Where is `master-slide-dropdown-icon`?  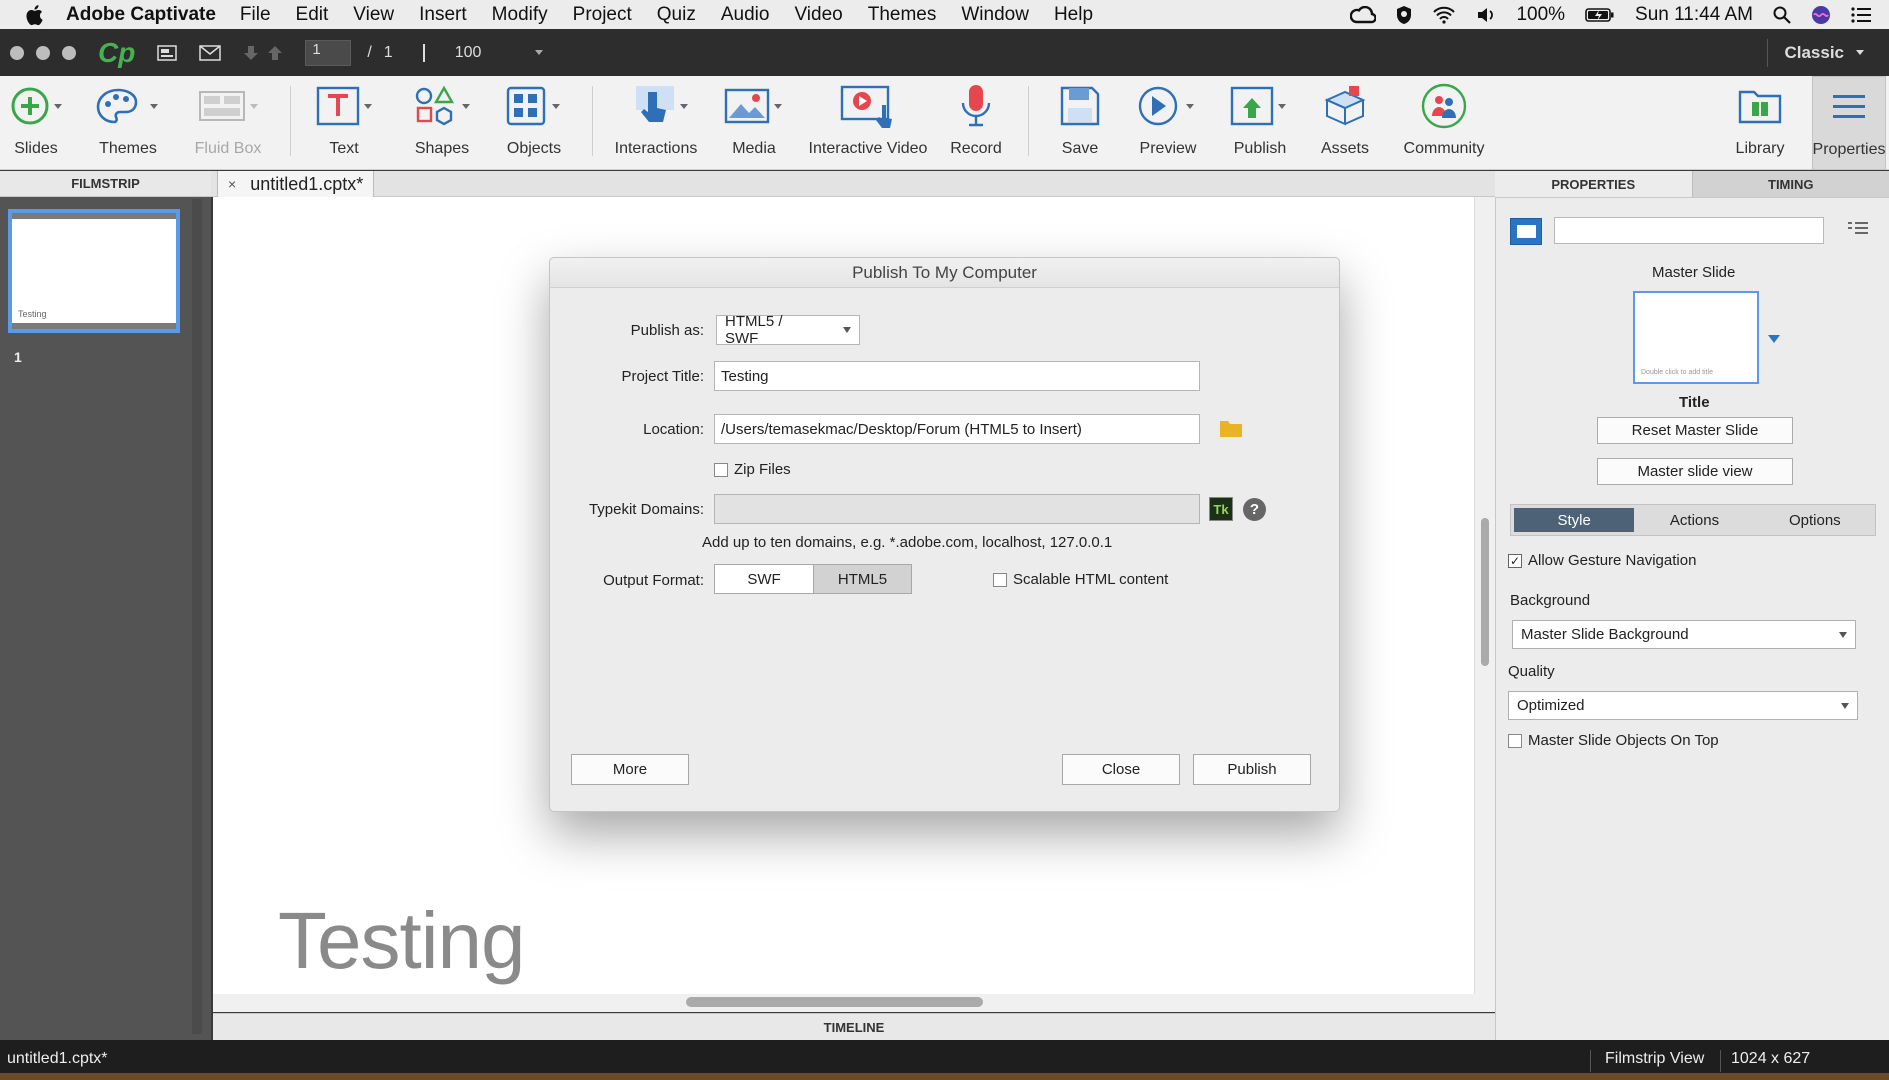 master-slide-dropdown-icon is located at coordinates (1774, 339).